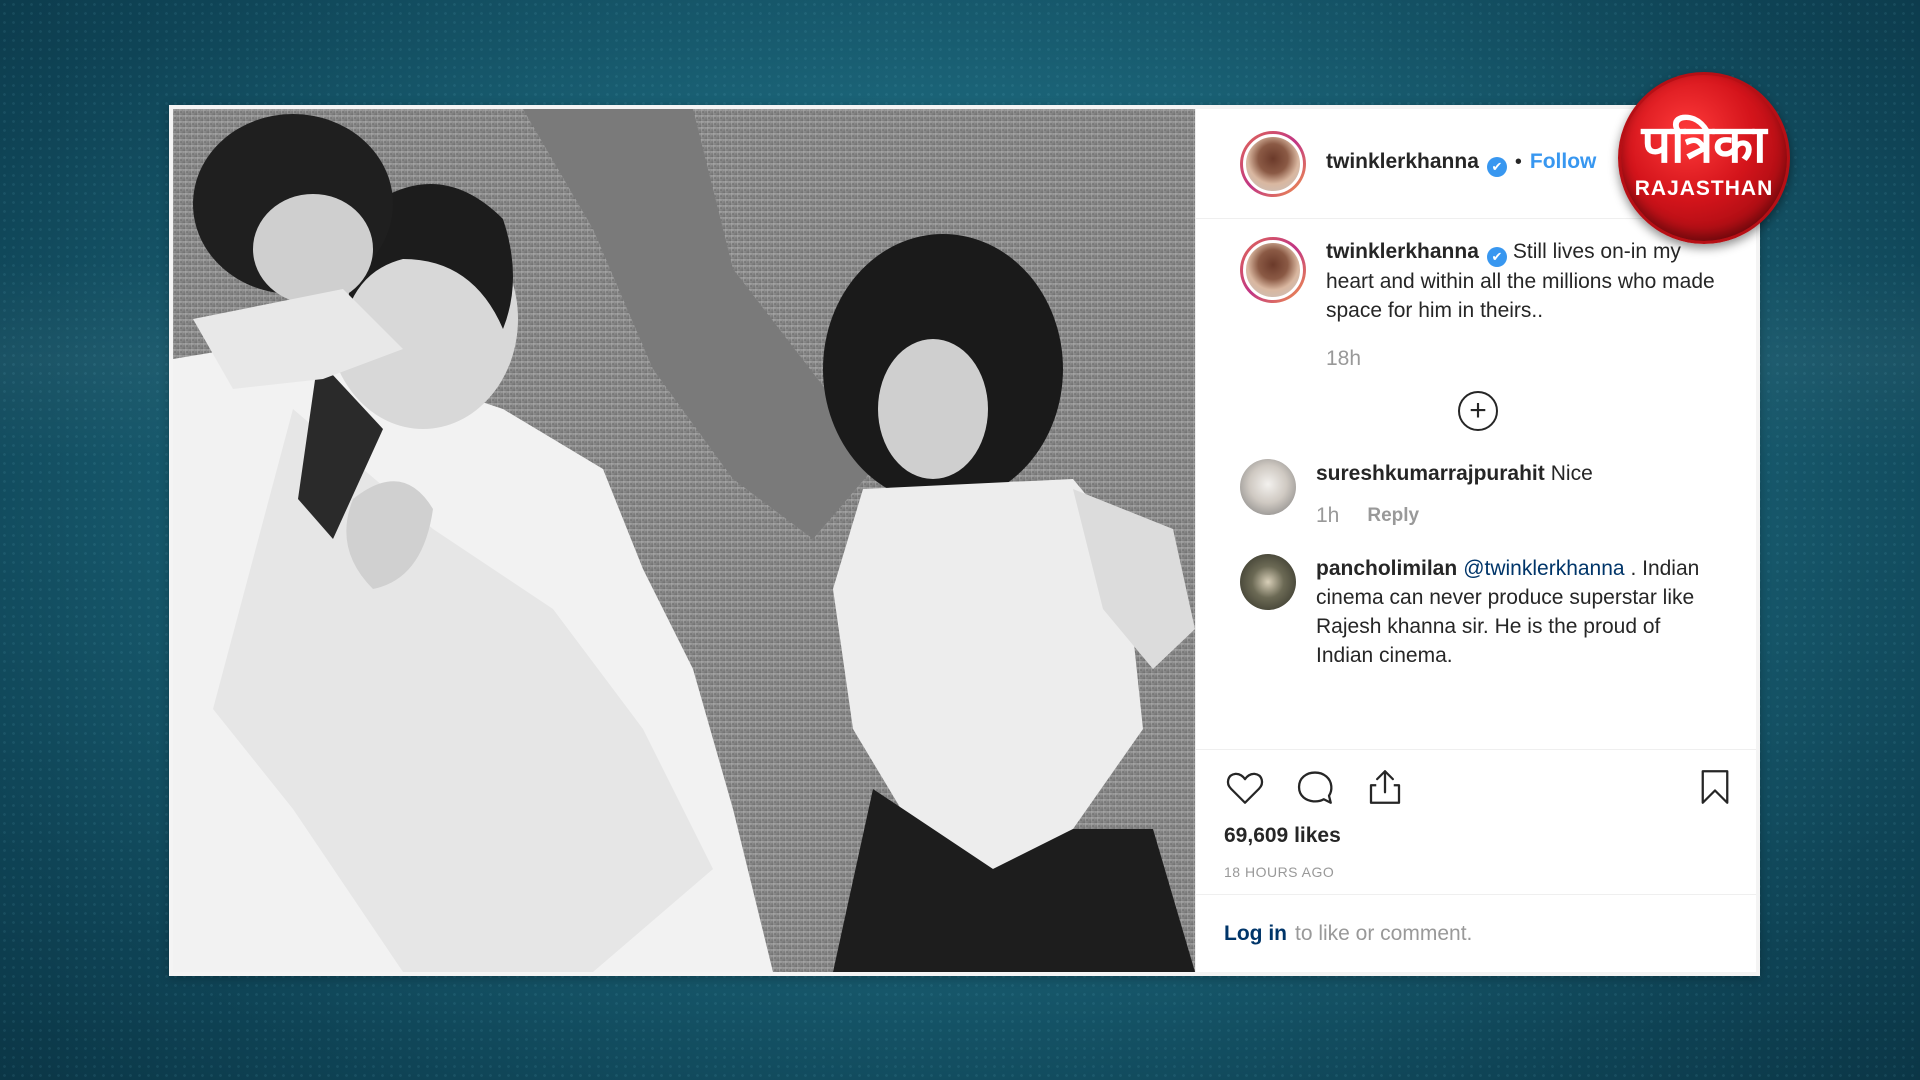  I want to click on load-more-comments: +, so click(1478, 411).